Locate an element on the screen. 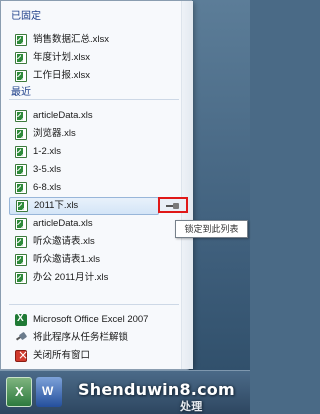  recent-item-label: 听众邀请表1.xls is located at coordinates (67, 259).